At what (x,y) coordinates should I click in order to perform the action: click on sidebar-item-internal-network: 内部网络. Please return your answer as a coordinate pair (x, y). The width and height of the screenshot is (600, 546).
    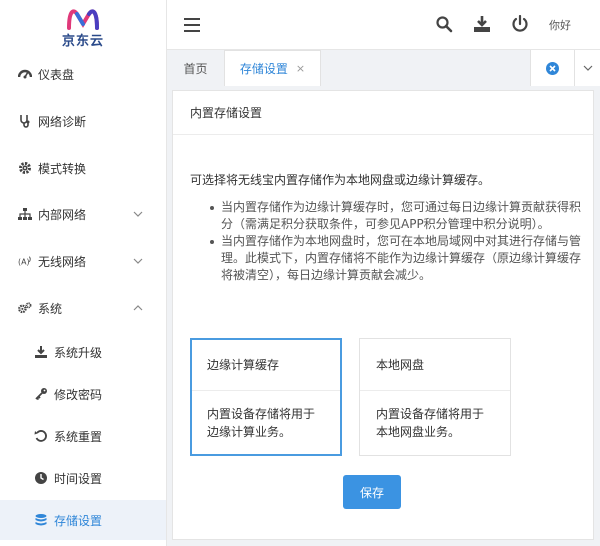
    Looking at the image, I should click on (83, 214).